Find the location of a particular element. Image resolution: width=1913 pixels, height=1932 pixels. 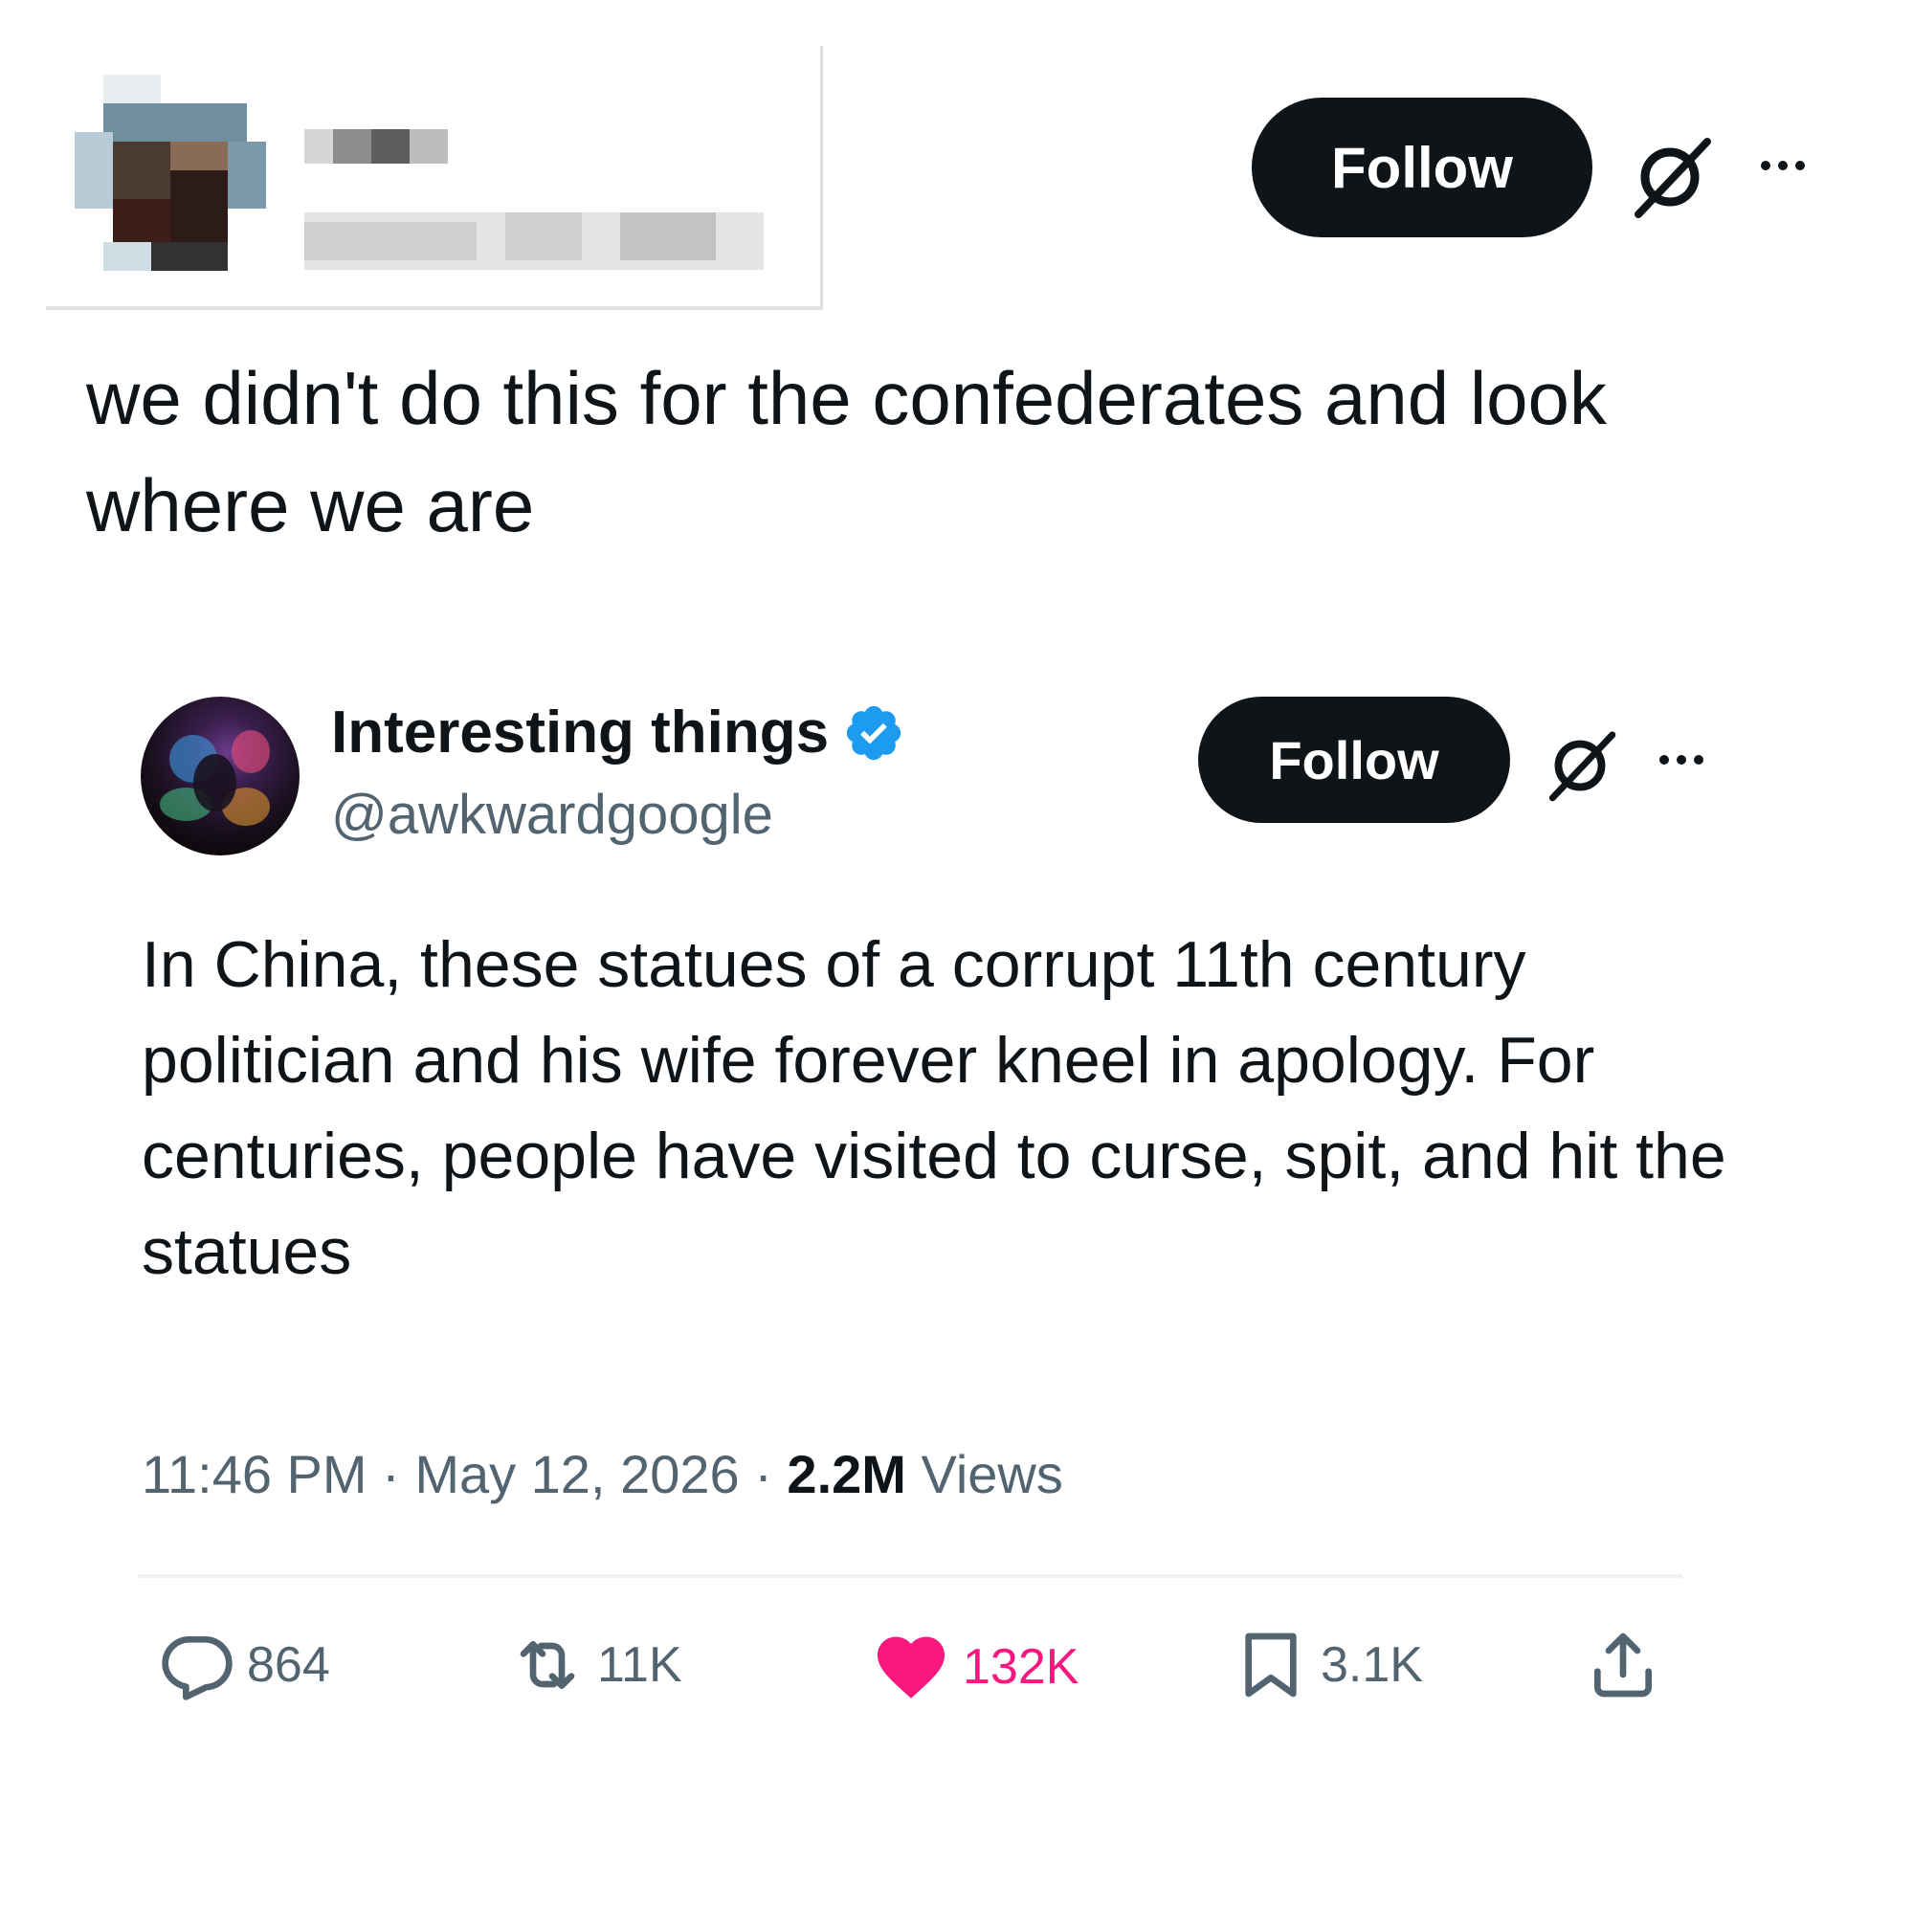

share-button is located at coordinates (1623, 1665).